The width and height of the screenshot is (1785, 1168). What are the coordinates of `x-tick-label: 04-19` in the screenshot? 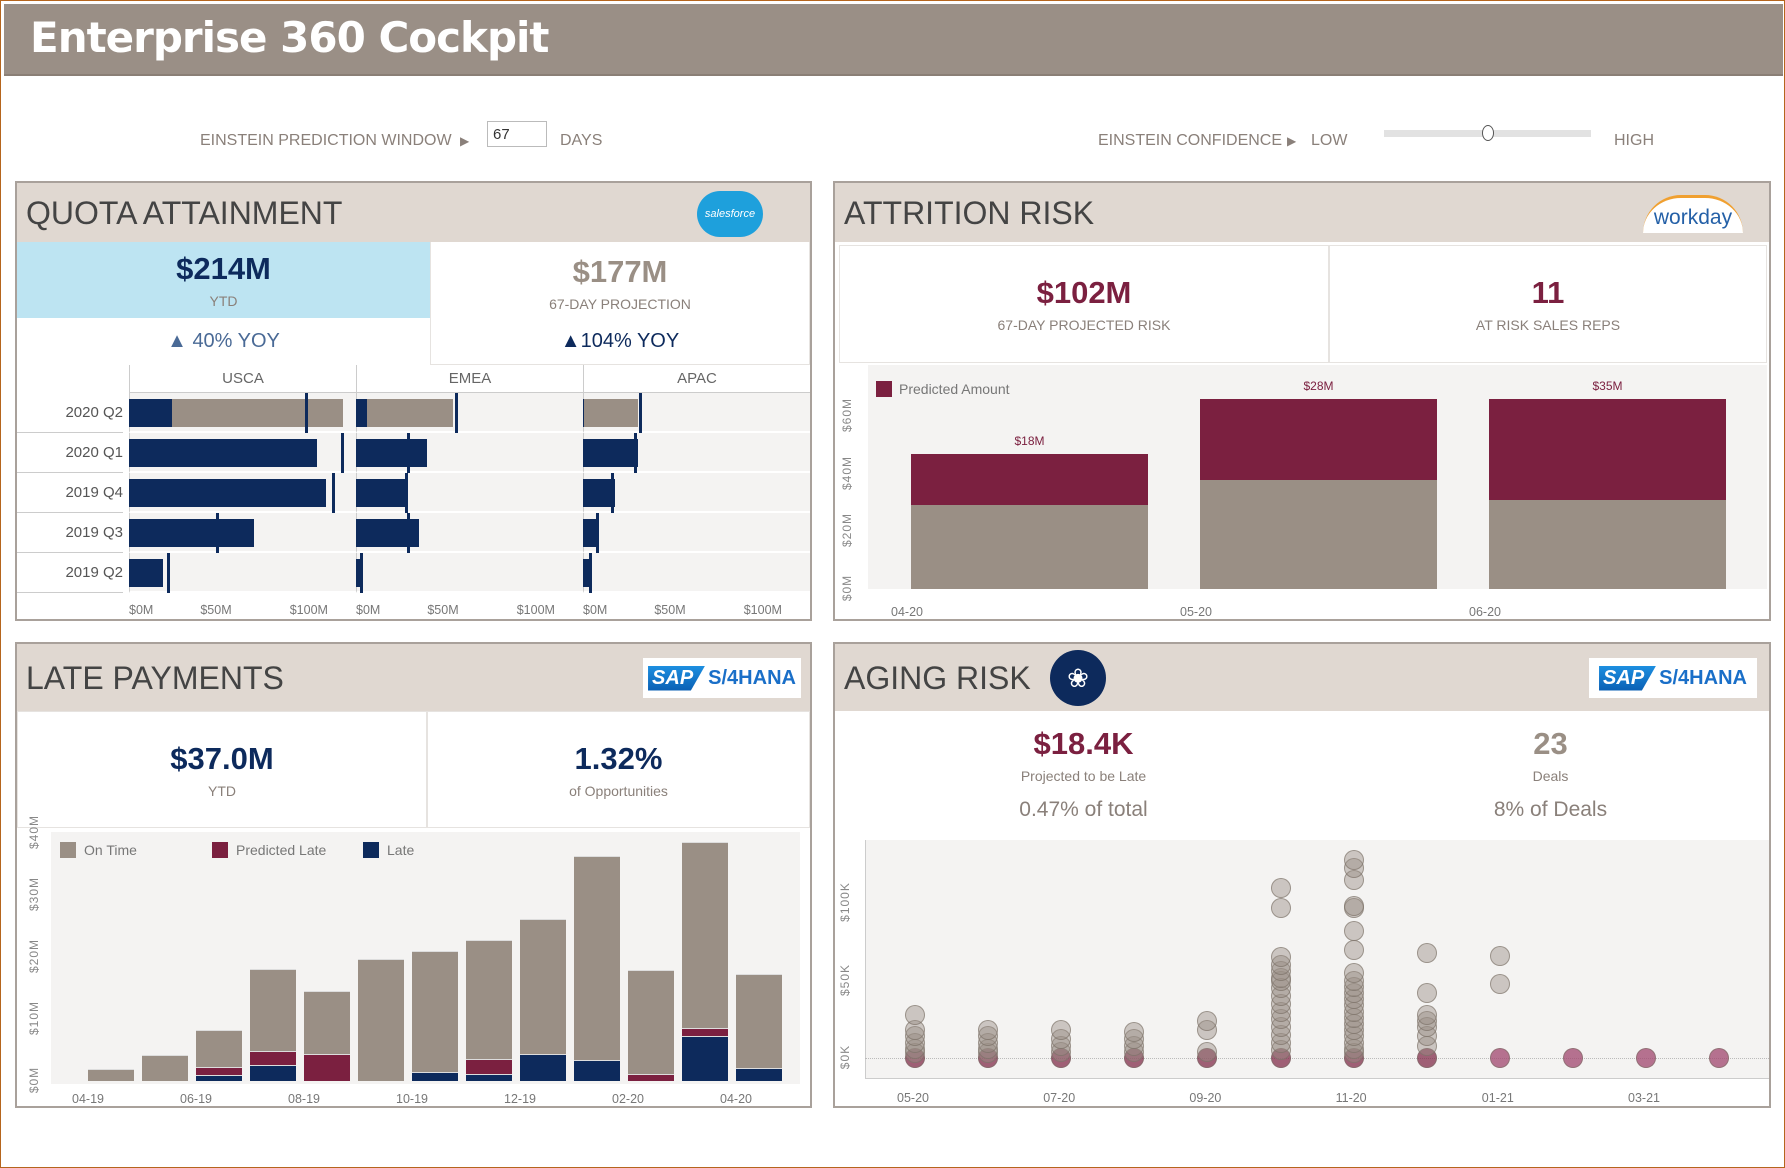 It's located at (88, 1099).